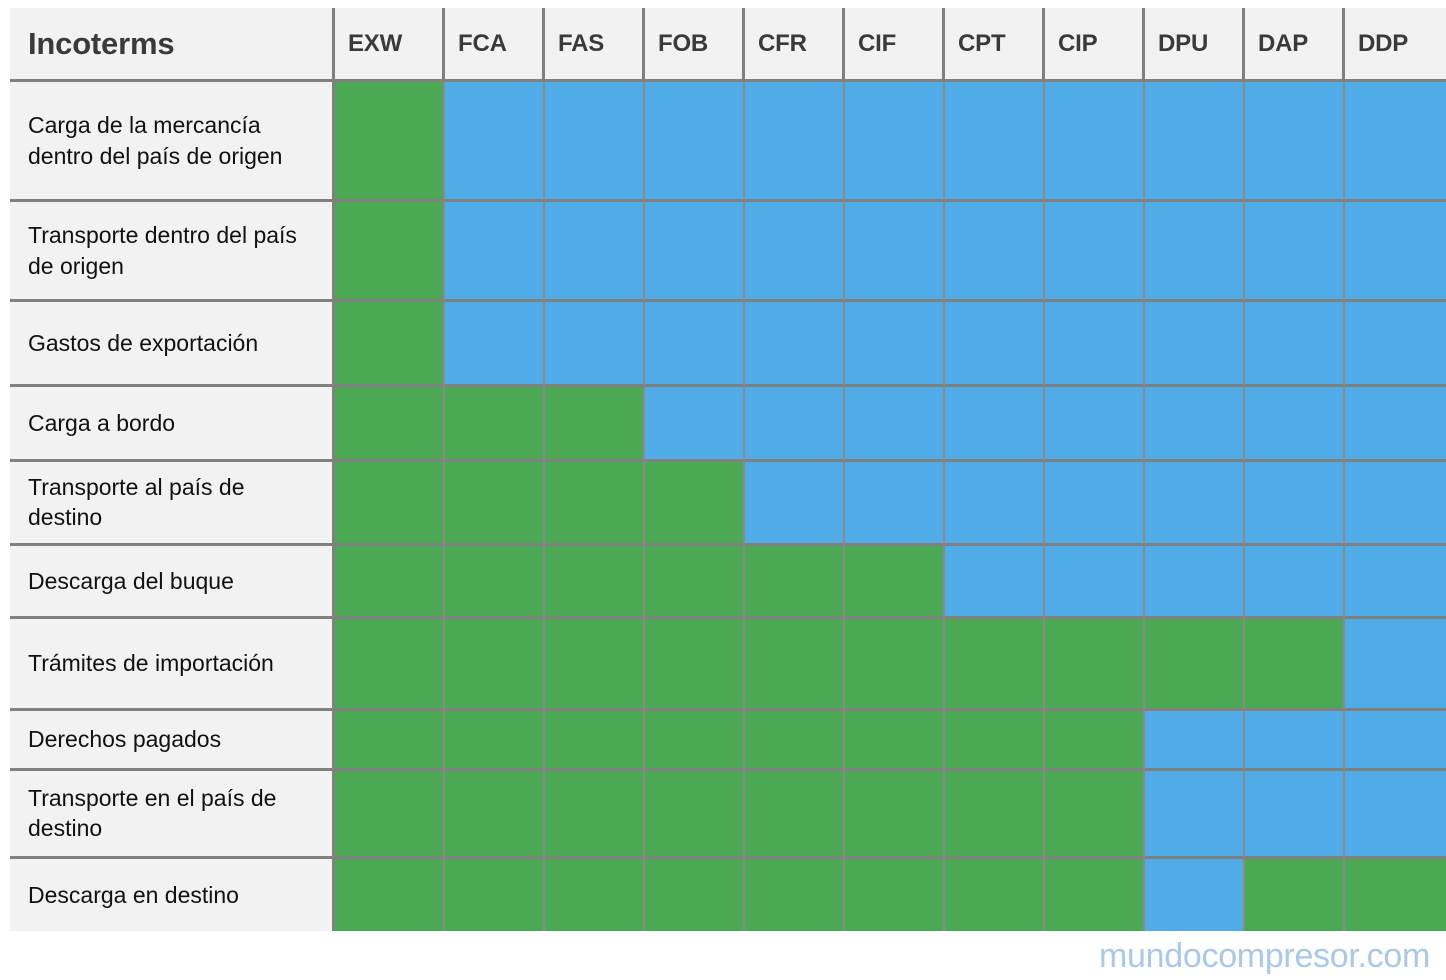 This screenshot has width=1446, height=980. What do you see at coordinates (172, 740) in the screenshot?
I see `row-label: Derechos pagados` at bounding box center [172, 740].